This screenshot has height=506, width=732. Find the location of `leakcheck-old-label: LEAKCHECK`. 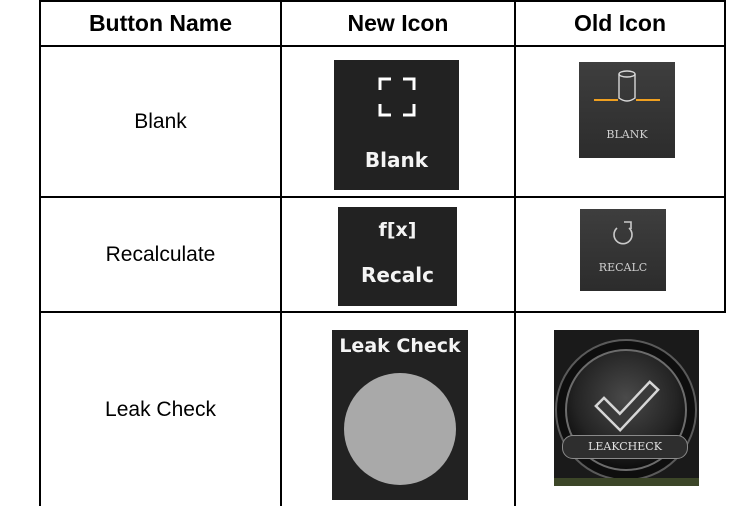

leakcheck-old-label: LEAKCHECK is located at coordinates (625, 447).